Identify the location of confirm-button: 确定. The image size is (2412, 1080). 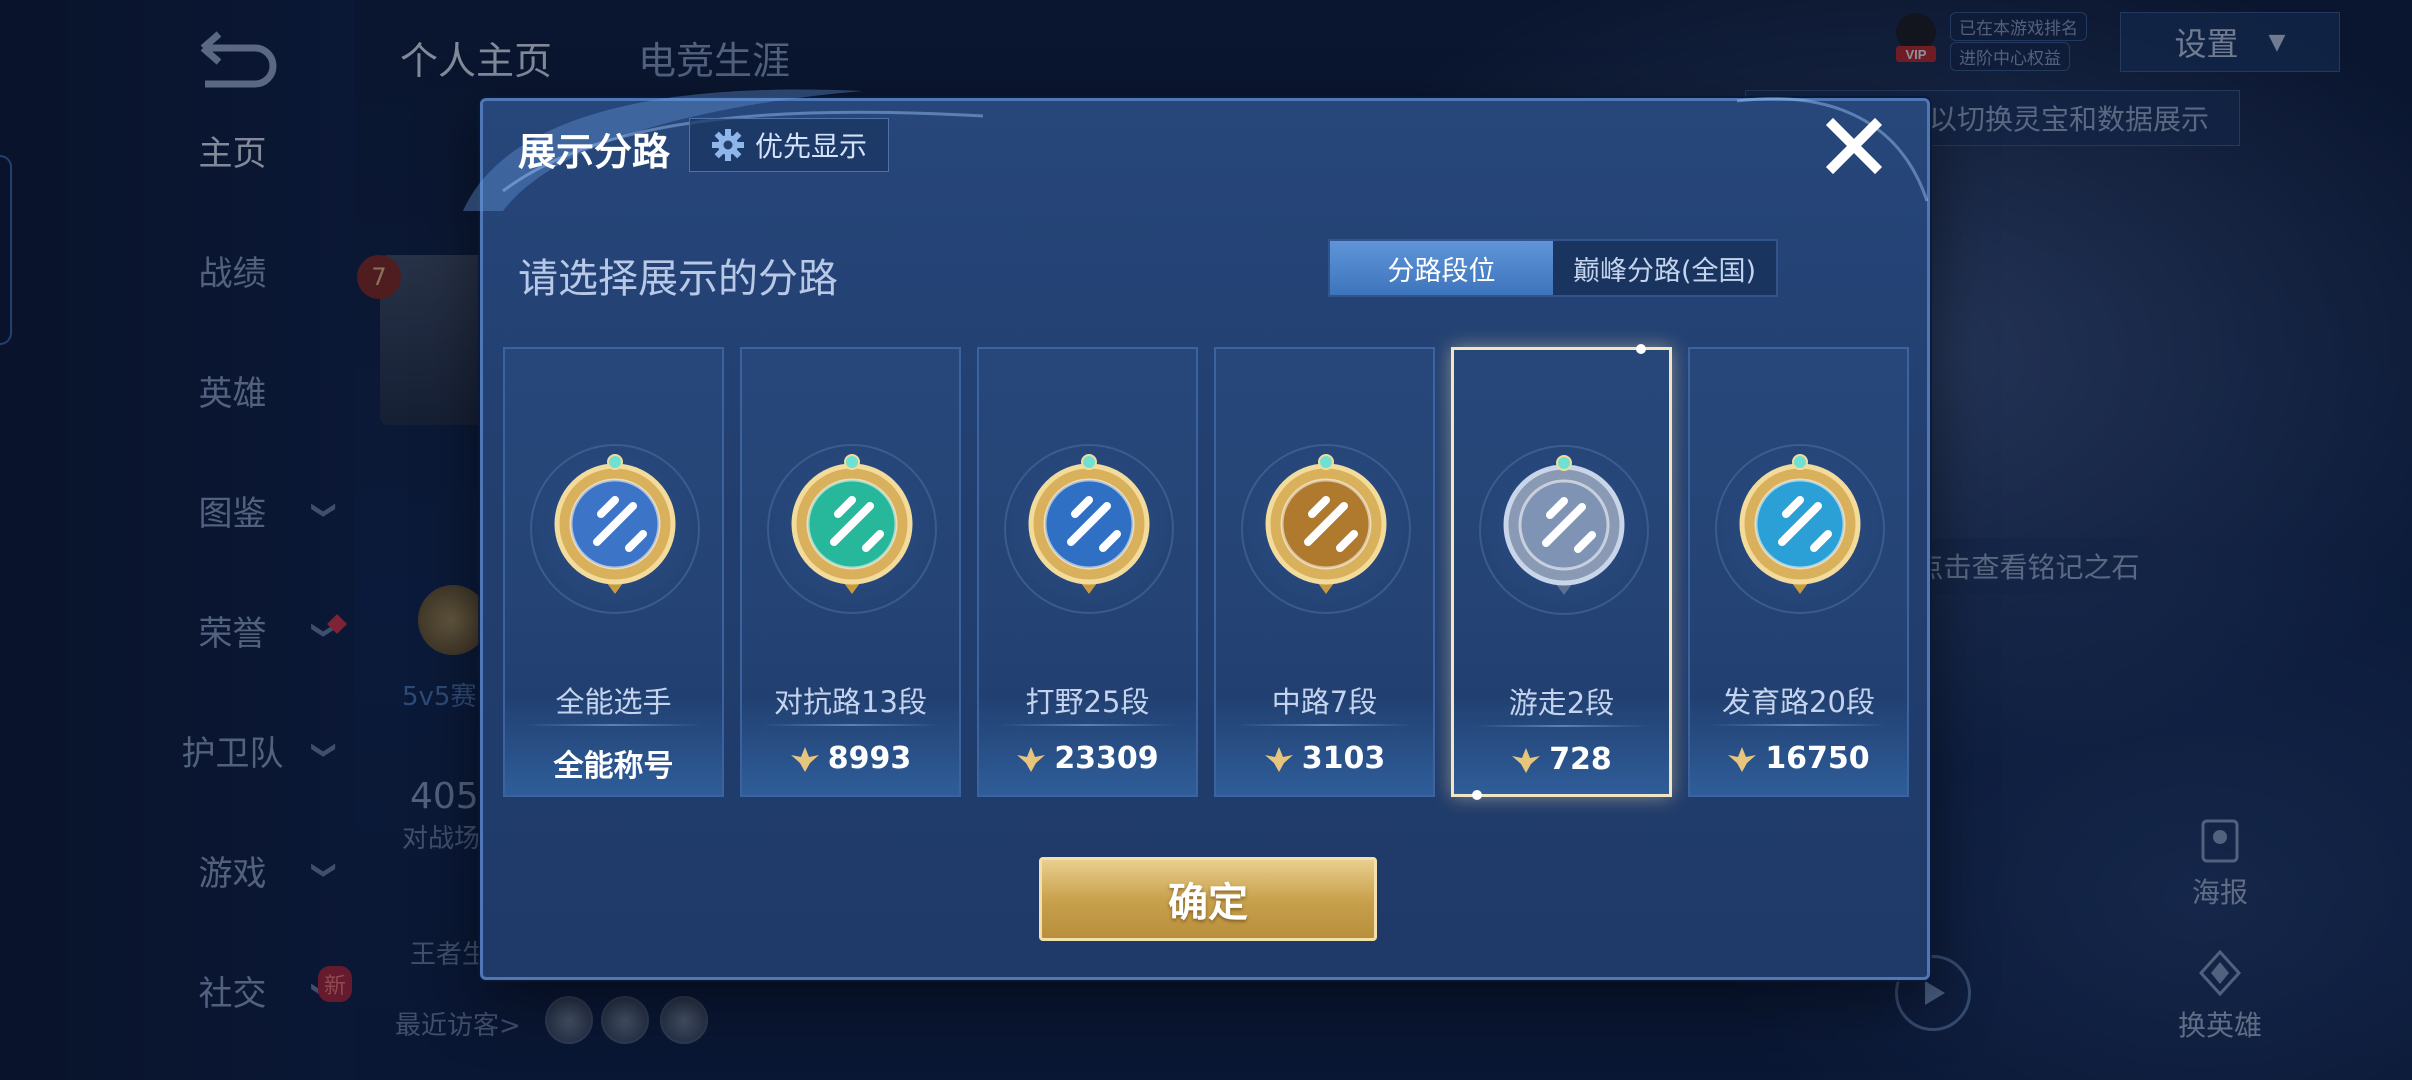
(1208, 899).